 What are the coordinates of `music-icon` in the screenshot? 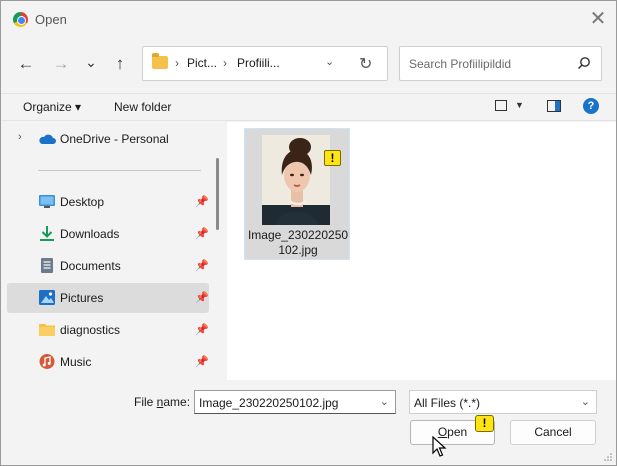 It's located at (47, 361).